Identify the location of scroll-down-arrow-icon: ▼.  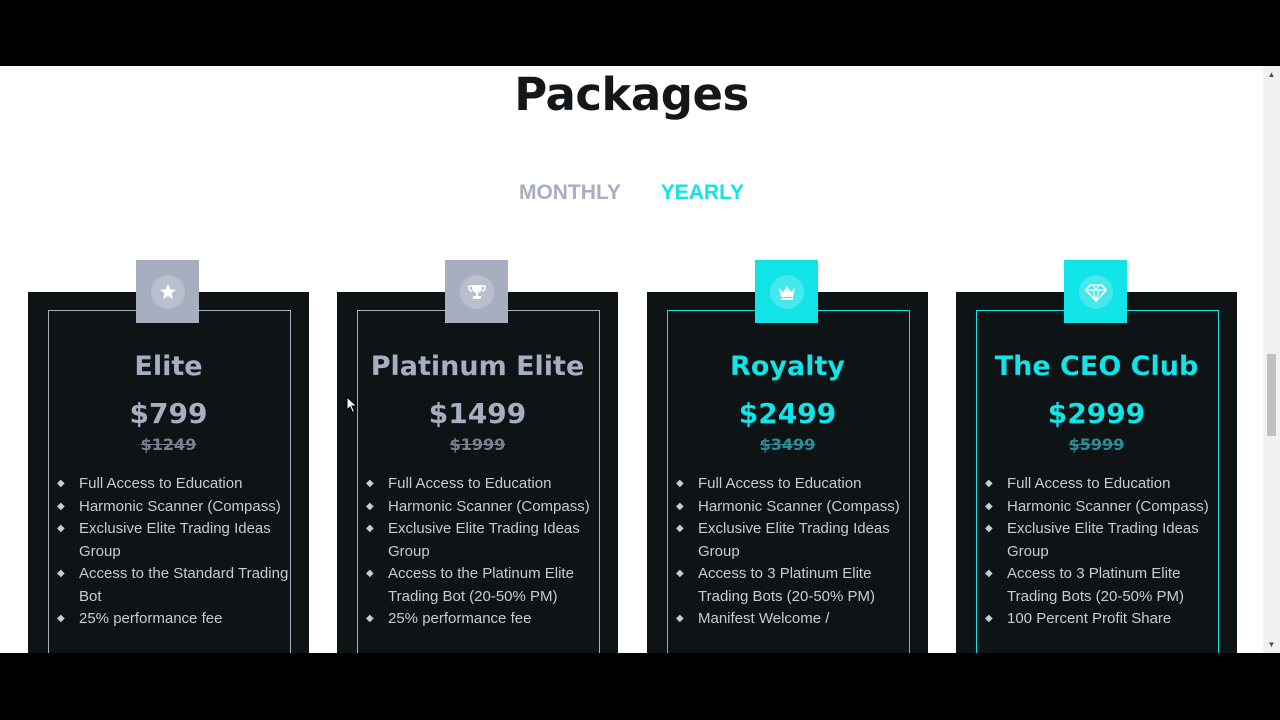
(1271, 644).